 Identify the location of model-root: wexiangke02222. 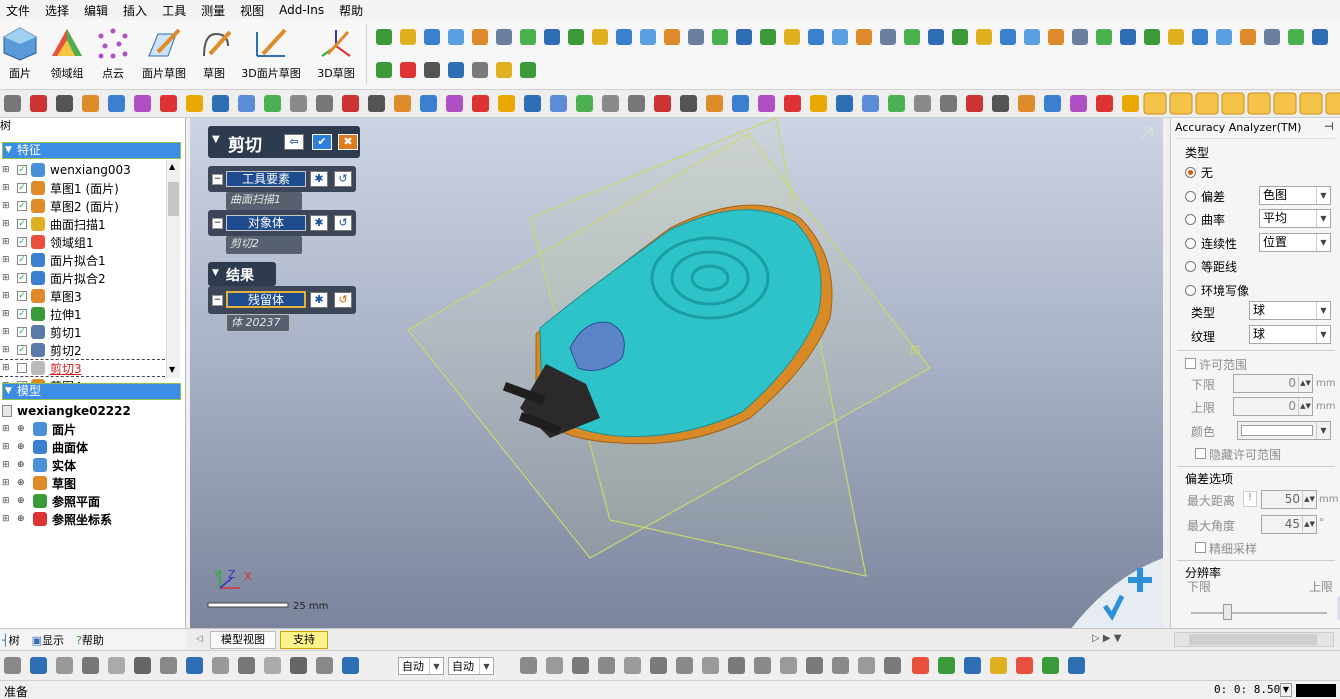
(66, 411).